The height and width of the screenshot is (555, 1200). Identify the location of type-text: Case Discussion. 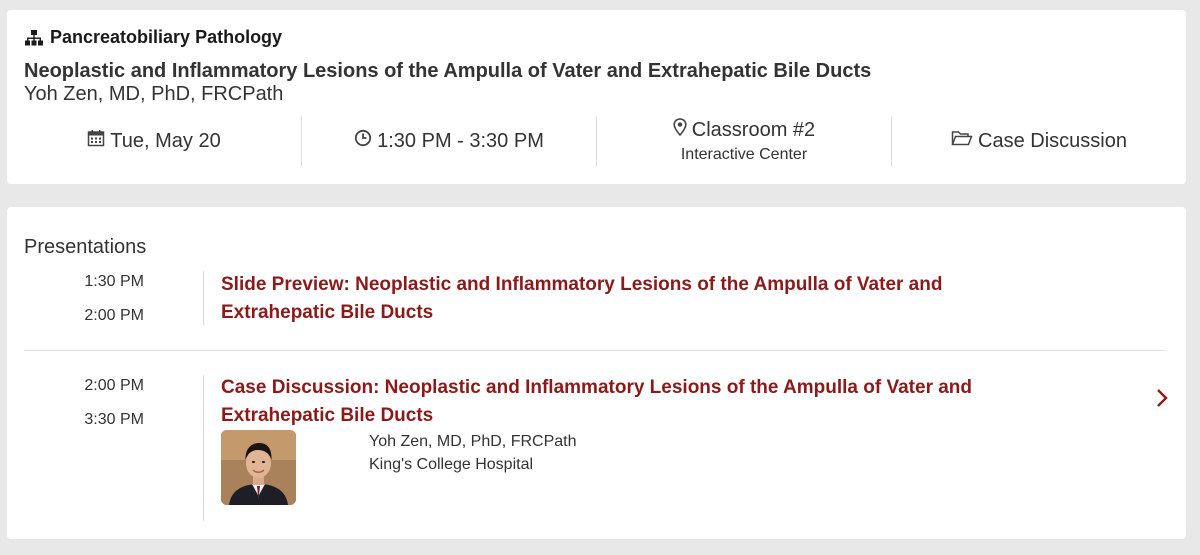
(1052, 140).